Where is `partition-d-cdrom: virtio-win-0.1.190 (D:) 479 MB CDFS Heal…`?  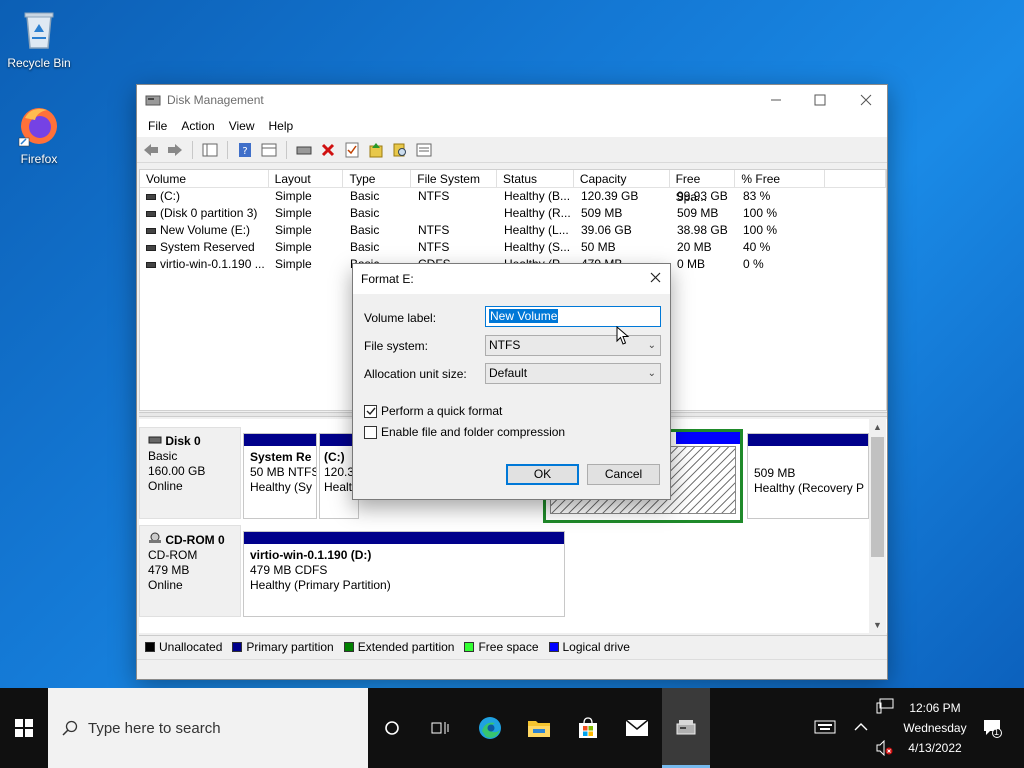
partition-d-cdrom: virtio-win-0.1.190 (D:) 479 MB CDFS Heal… is located at coordinates (404, 574).